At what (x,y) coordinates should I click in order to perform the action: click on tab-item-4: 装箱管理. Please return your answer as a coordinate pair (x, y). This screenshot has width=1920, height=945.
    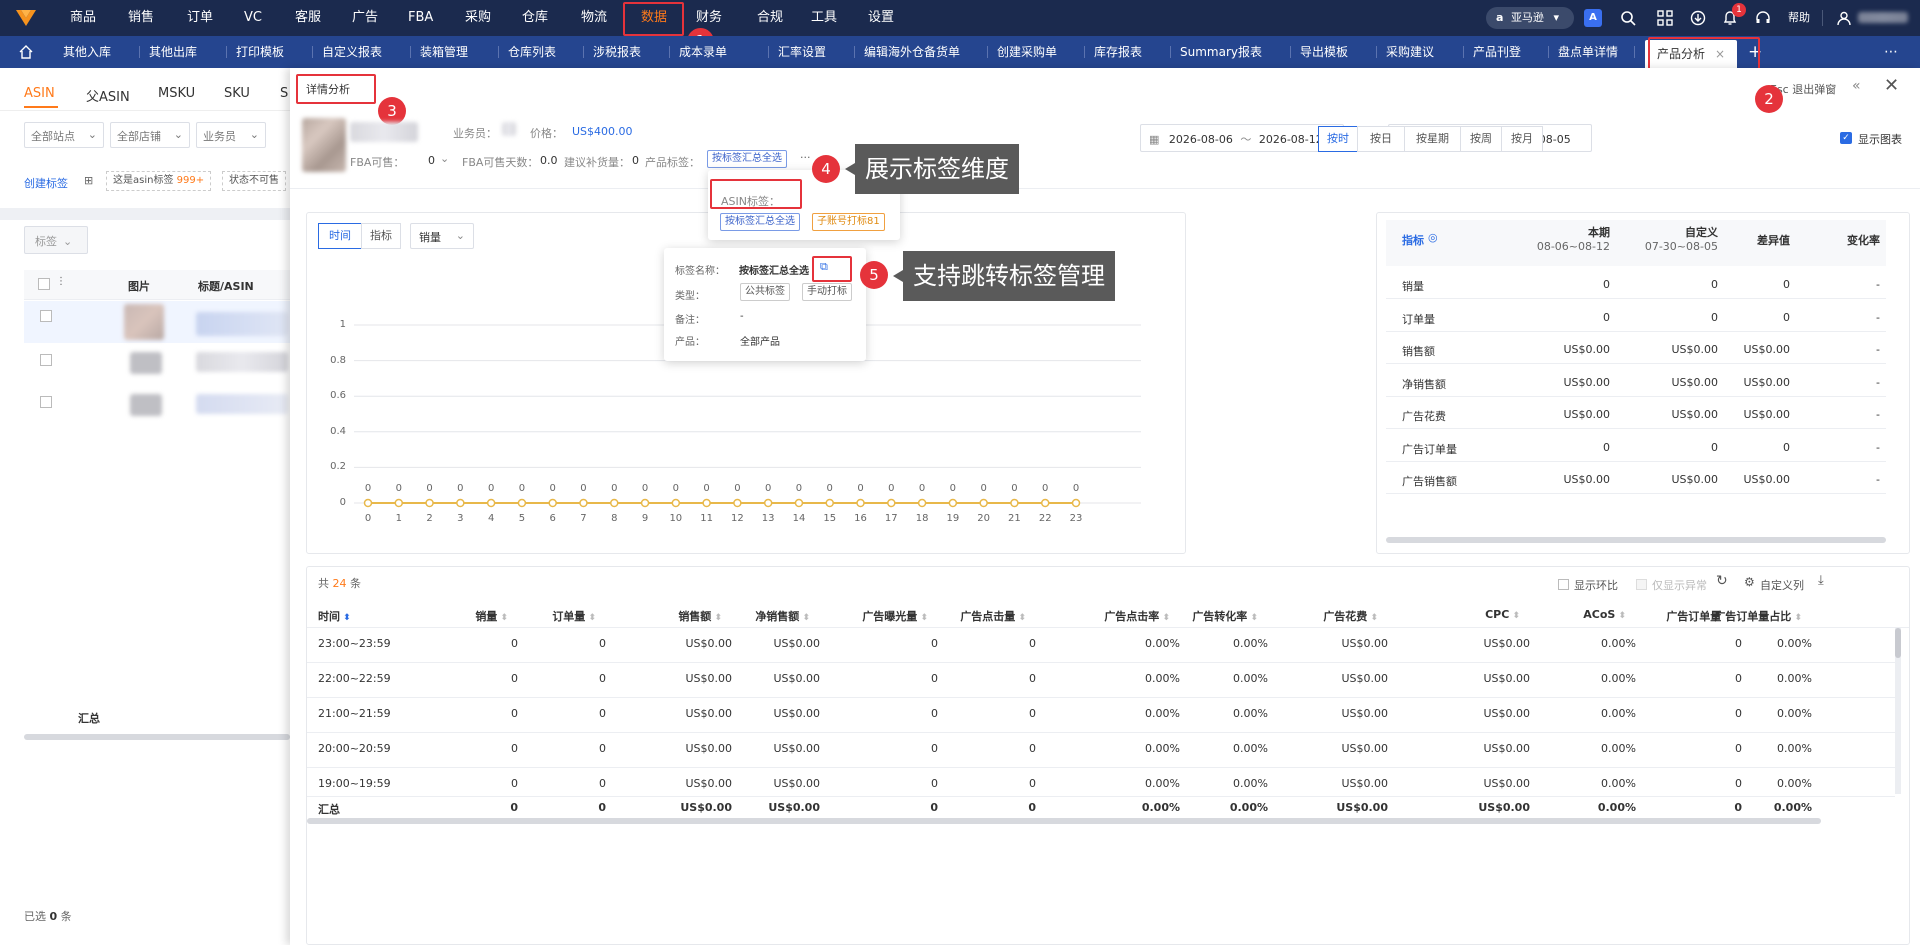
    Looking at the image, I should click on (444, 52).